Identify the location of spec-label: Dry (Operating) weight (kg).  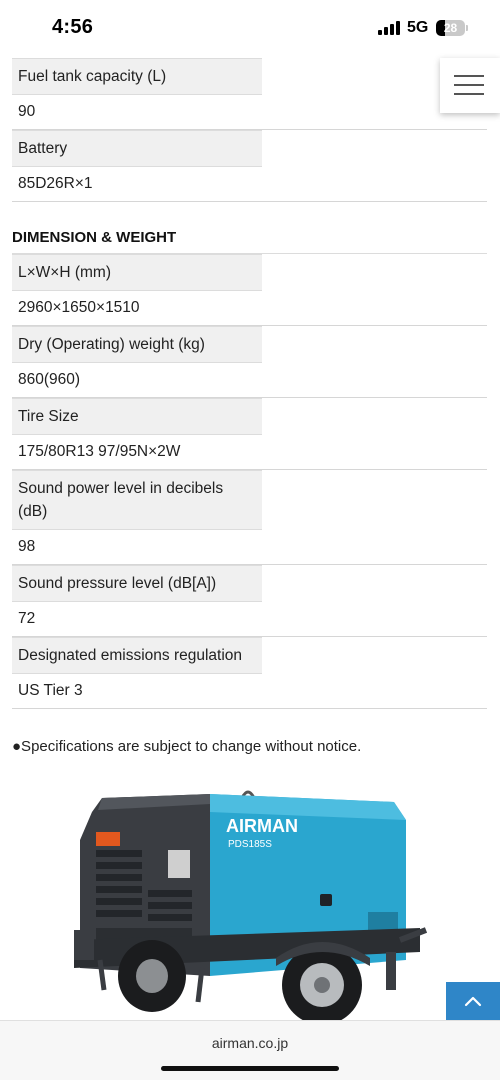
(137, 344).